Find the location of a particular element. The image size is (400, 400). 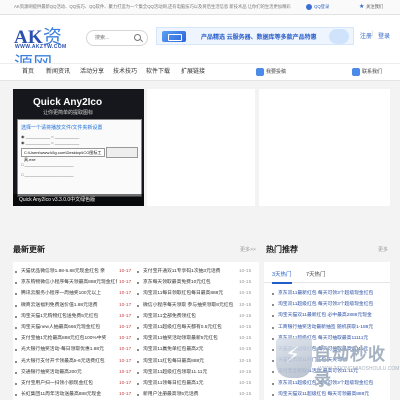

hot-item-title: 淘宝天猫双11超级红包 每天可领最高888元 is located at coordinates (323, 394).